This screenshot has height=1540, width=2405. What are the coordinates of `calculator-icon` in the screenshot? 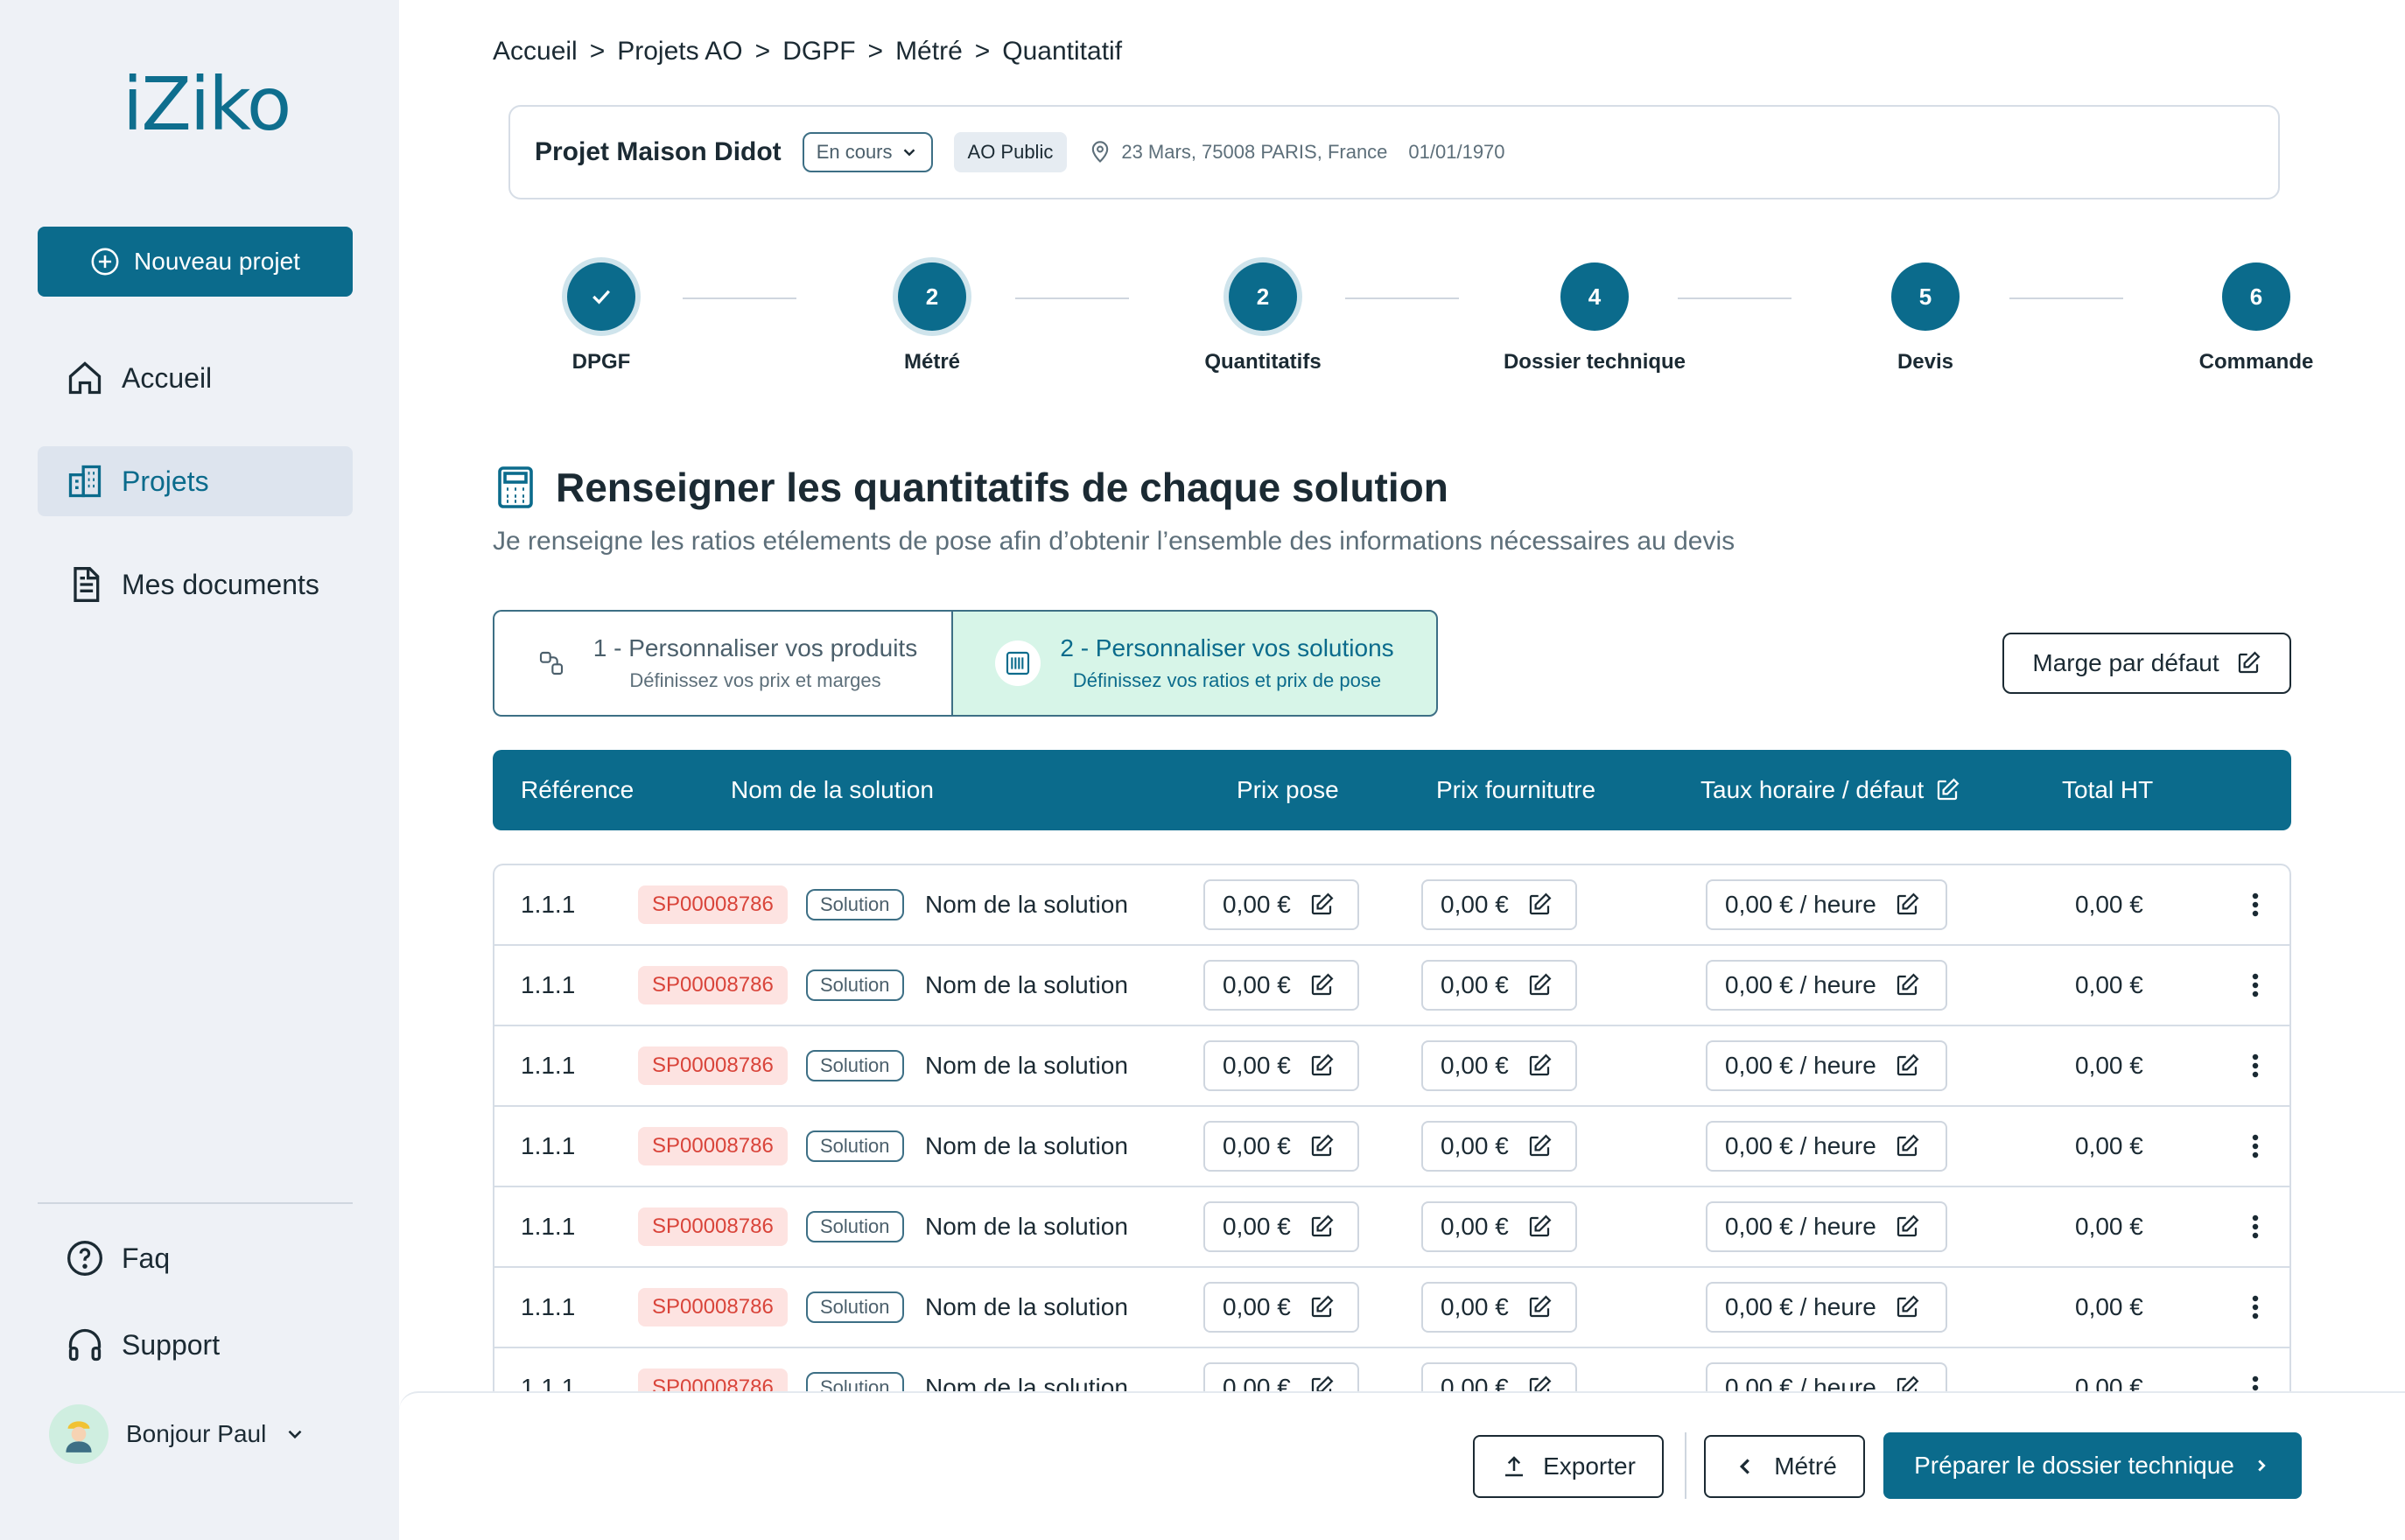 It's located at (516, 487).